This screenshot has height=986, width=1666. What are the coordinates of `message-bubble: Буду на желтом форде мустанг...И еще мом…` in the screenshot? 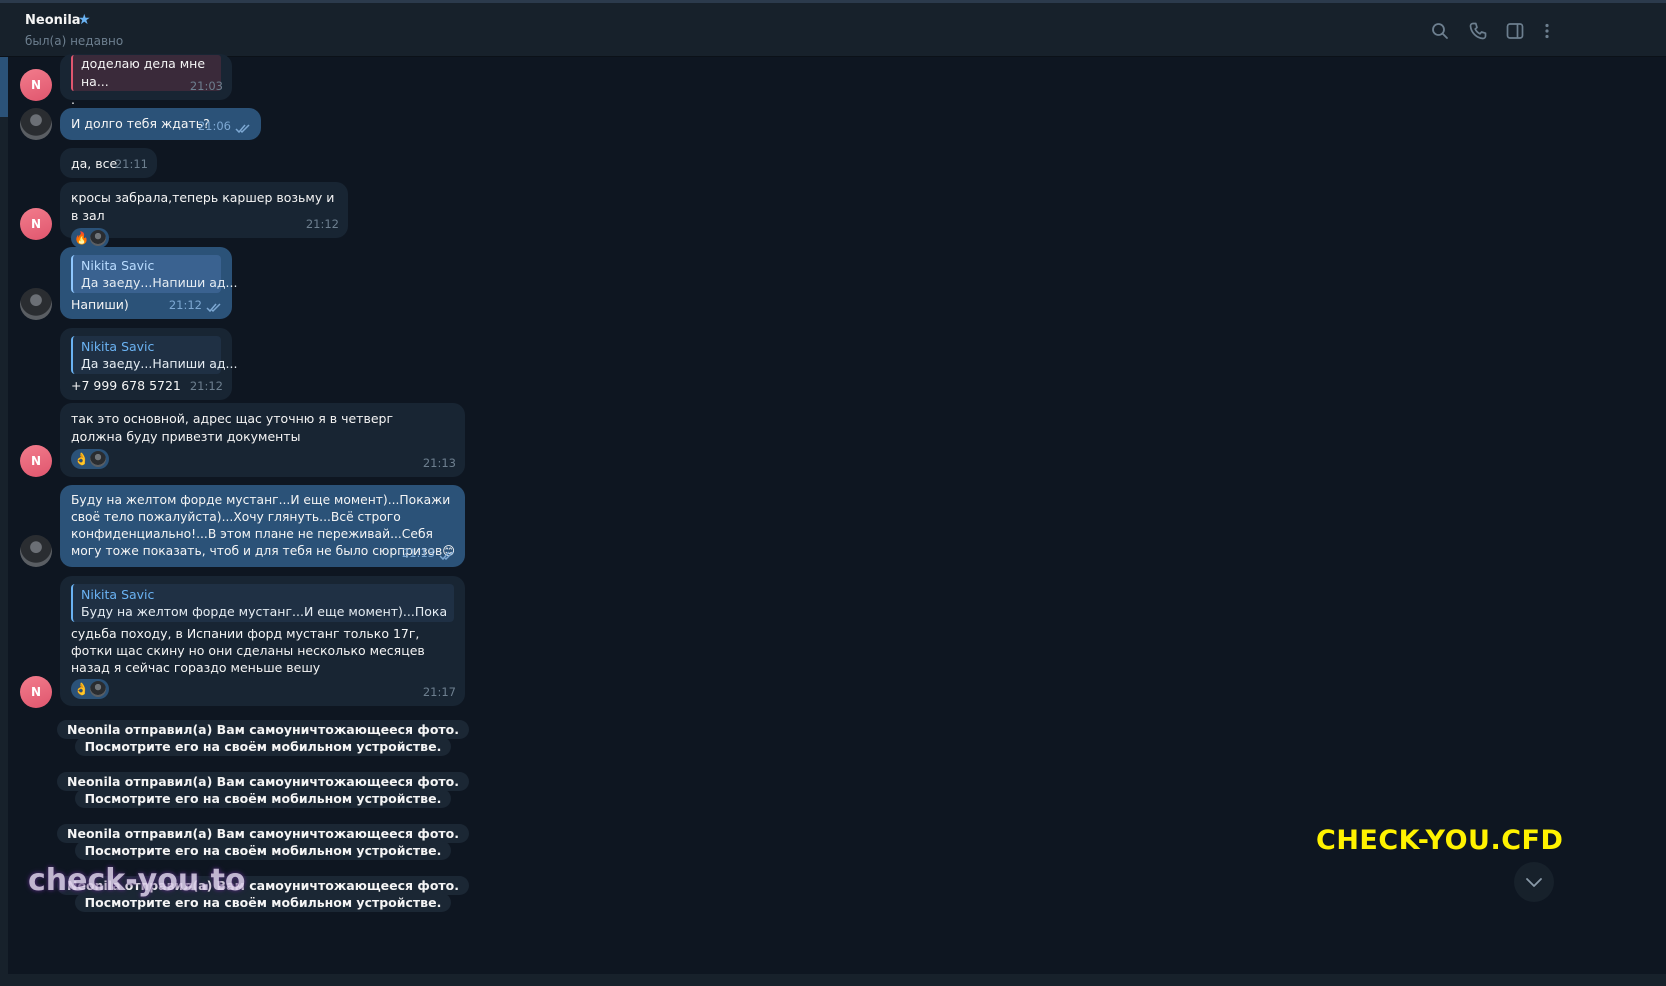 It's located at (262, 526).